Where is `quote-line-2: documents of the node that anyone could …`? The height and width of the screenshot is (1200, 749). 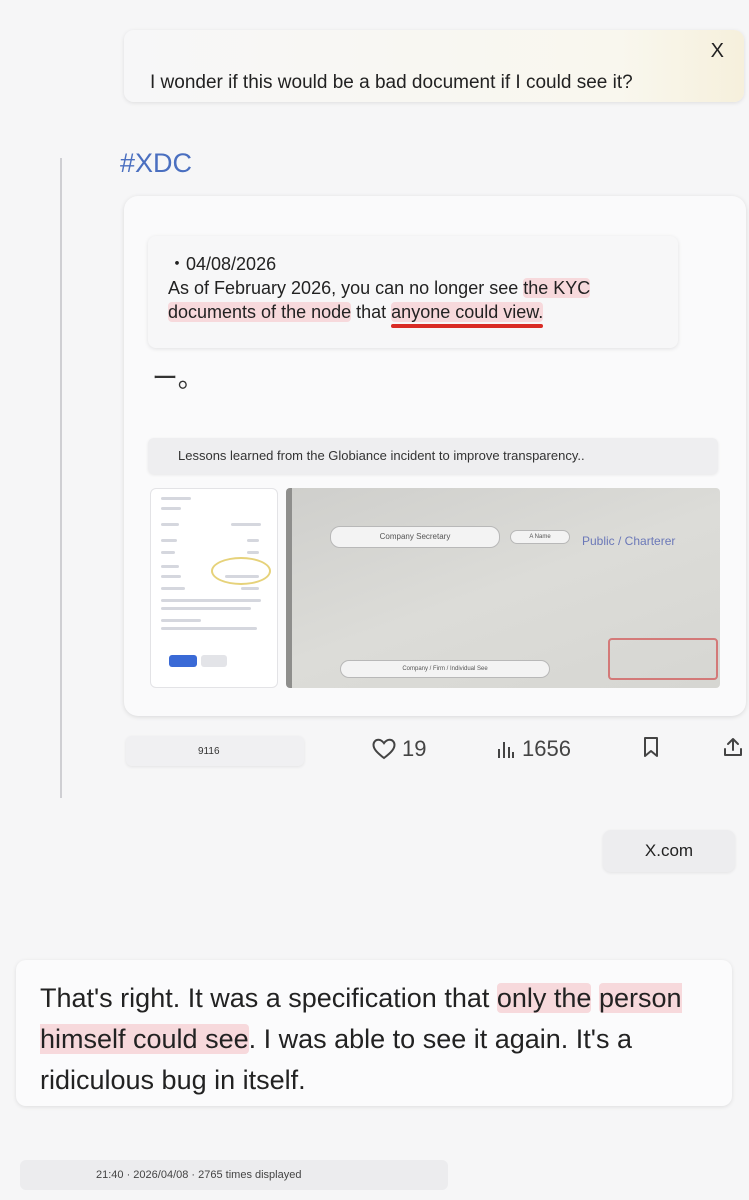 quote-line-2: documents of the node that anyone could … is located at coordinates (413, 312).